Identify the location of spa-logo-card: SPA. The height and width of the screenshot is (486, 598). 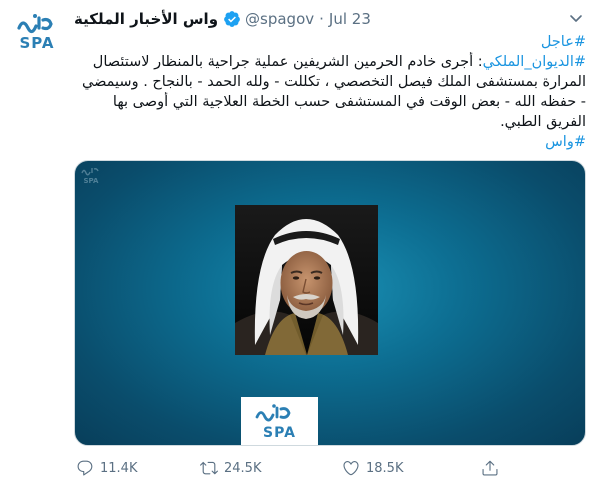
(279, 421).